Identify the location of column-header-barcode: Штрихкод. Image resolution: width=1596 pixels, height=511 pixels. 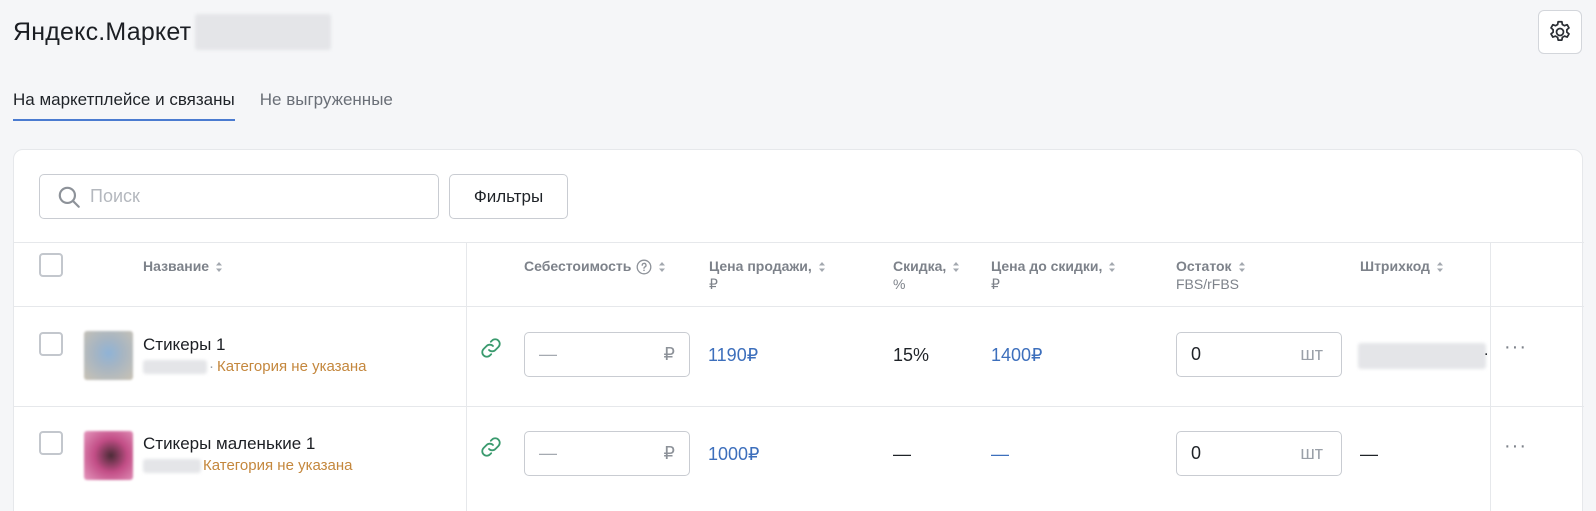
(1402, 266).